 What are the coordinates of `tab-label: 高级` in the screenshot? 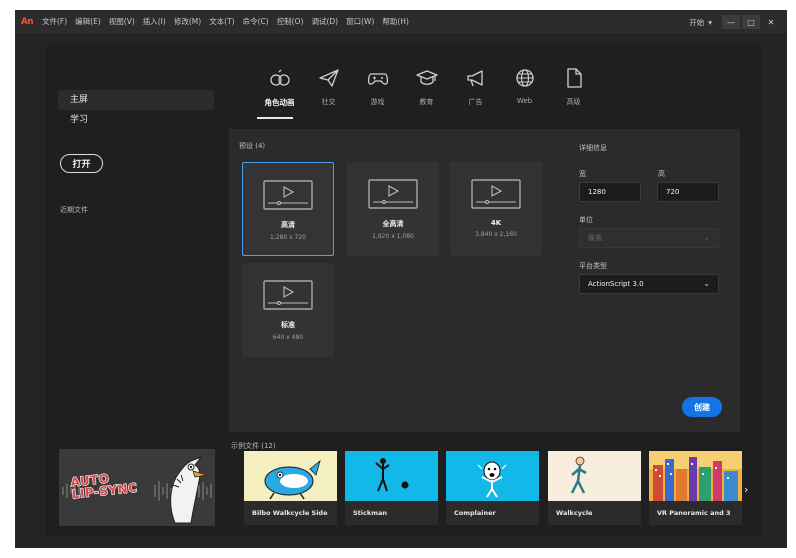 It's located at (573, 102).